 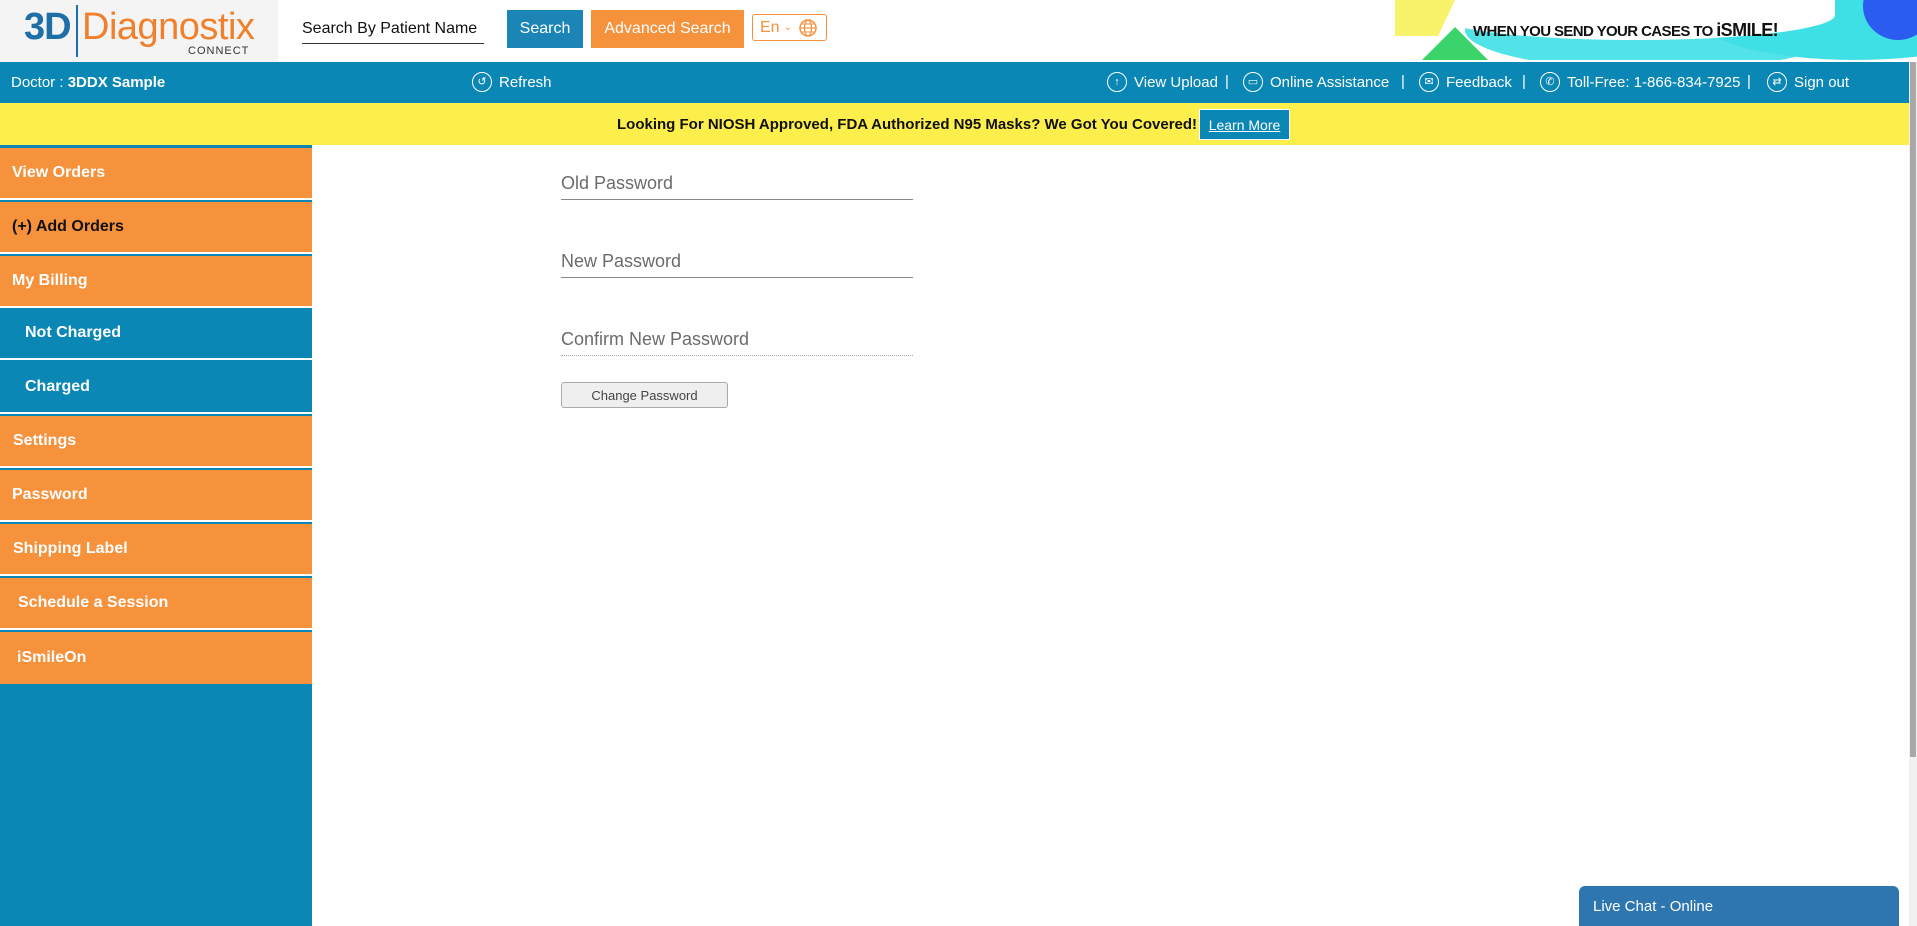 What do you see at coordinates (1593, 31) in the screenshot?
I see `ad-text-main: WHEN YOU SEND YOUR CASES TO` at bounding box center [1593, 31].